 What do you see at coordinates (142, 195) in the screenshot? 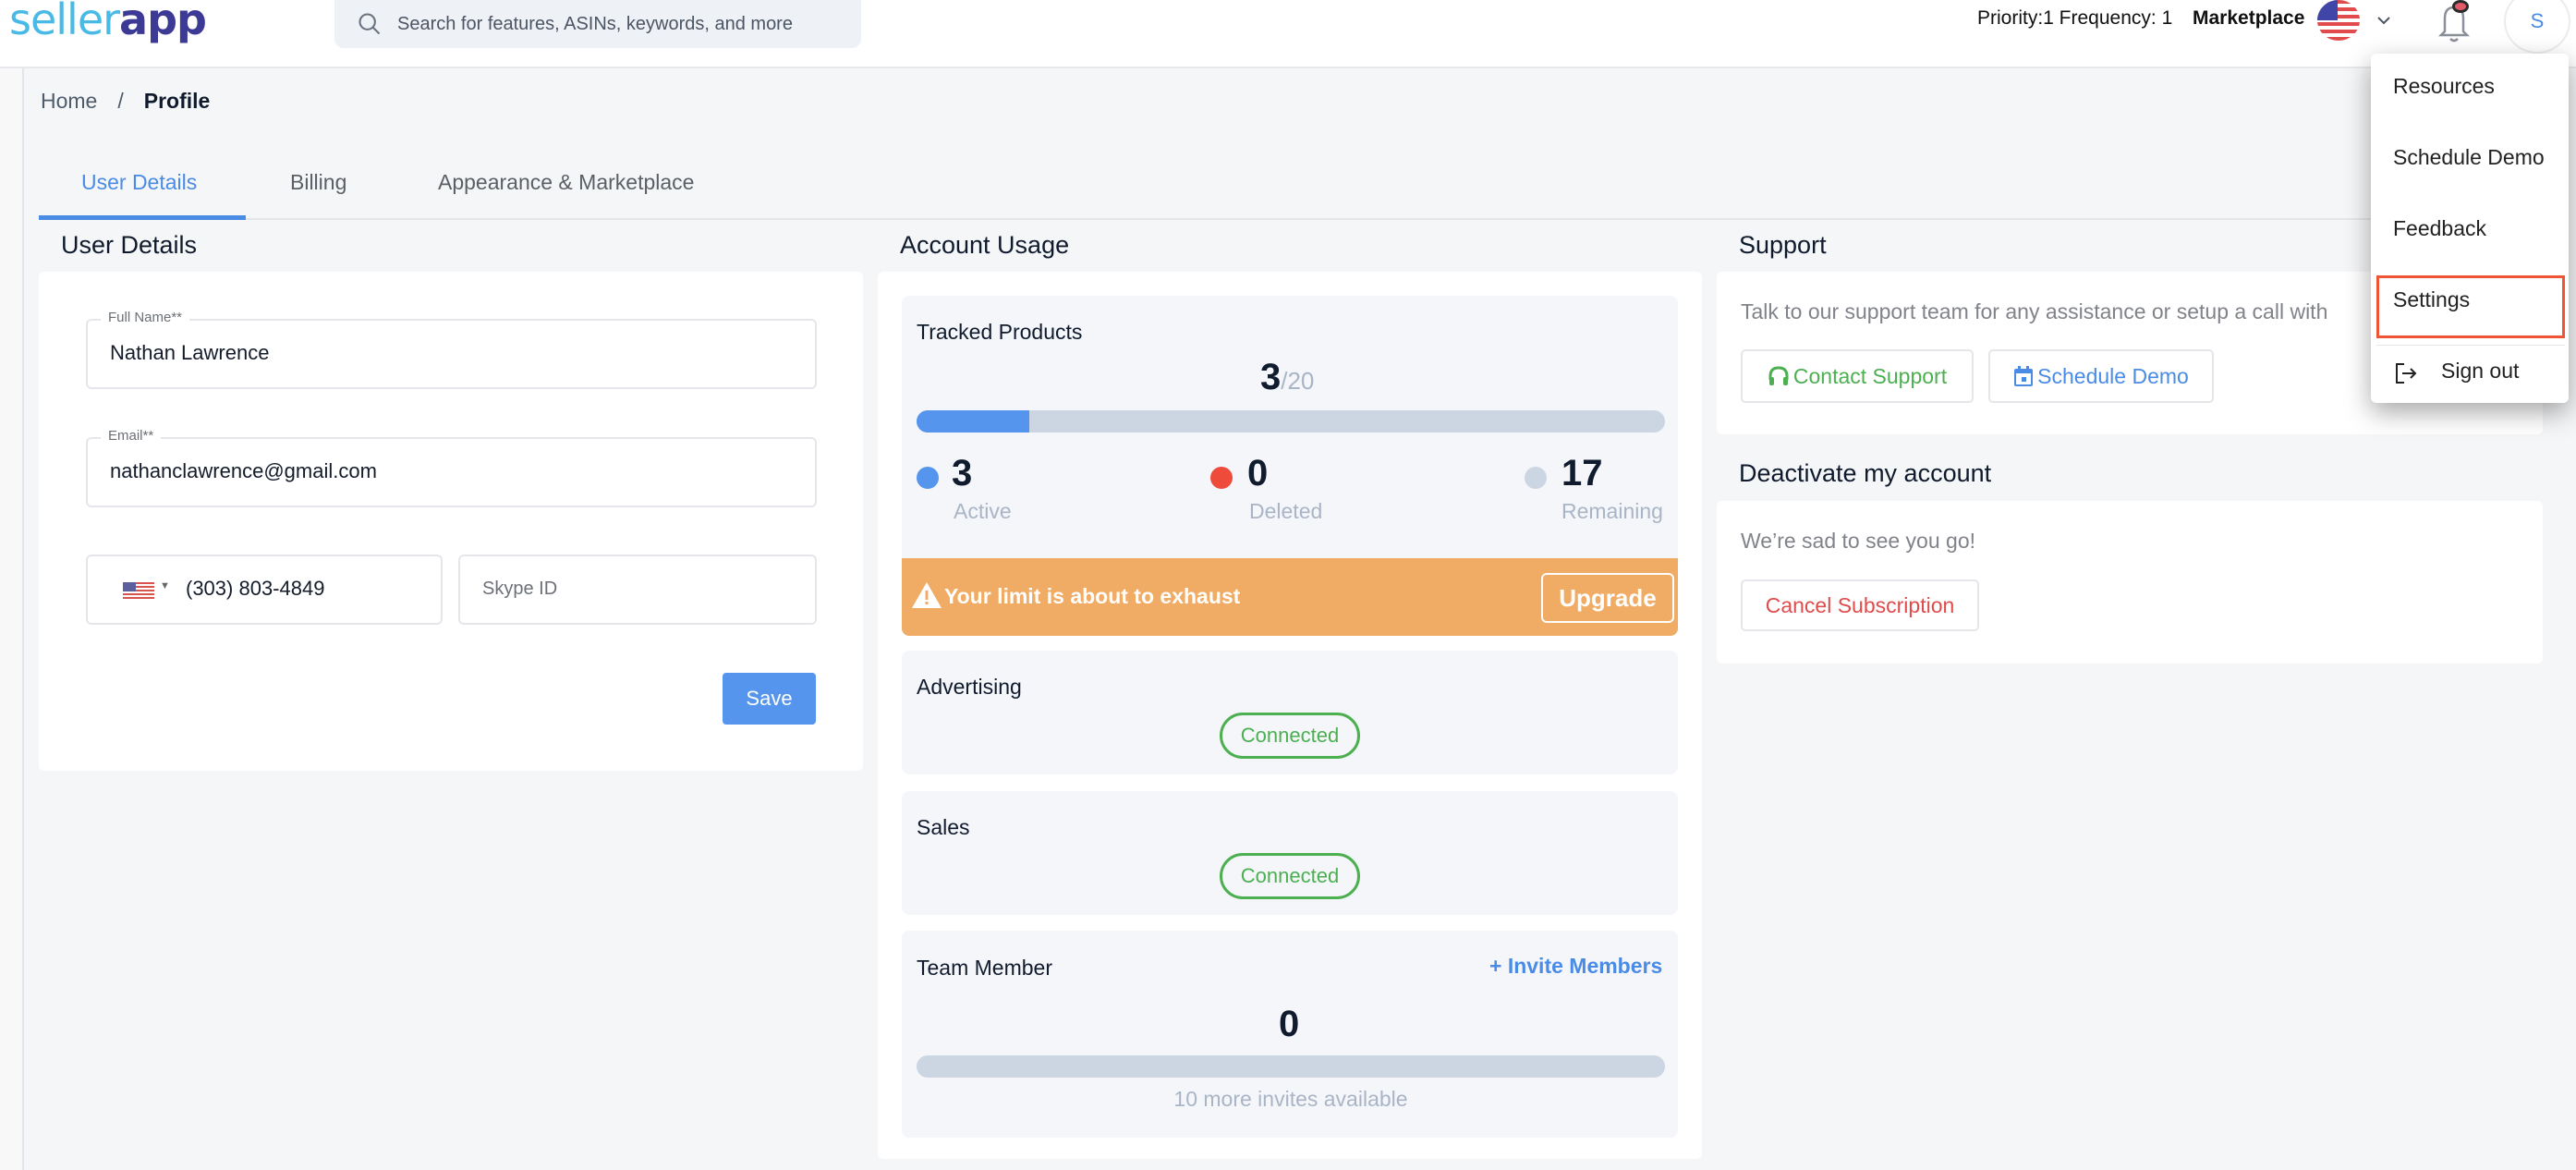
I see `tab-user-details: User Details` at bounding box center [142, 195].